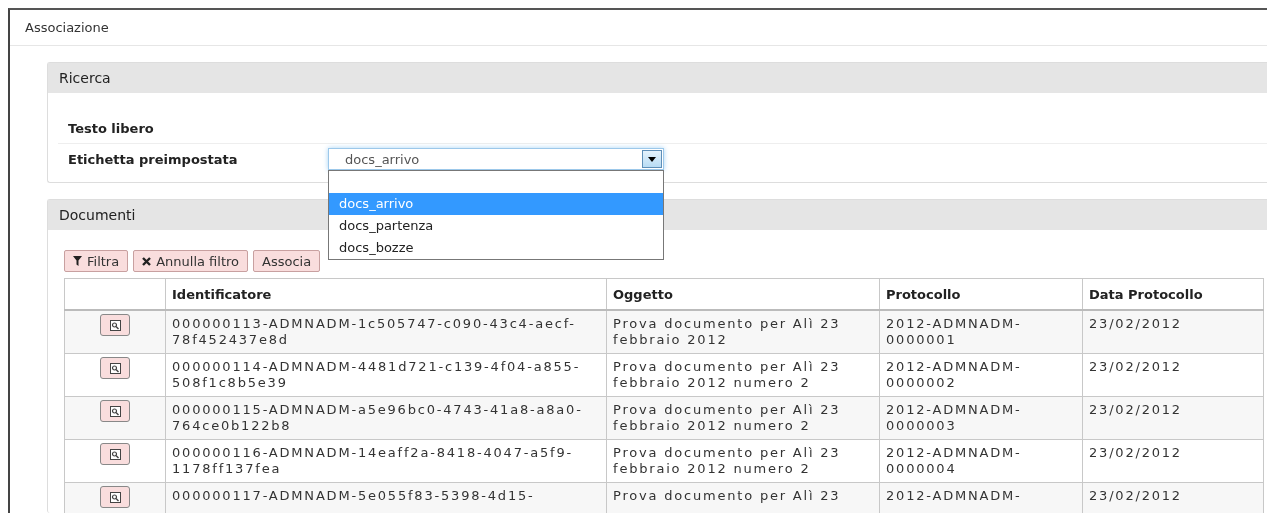 This screenshot has width=1267, height=513. Describe the element at coordinates (153, 159) in the screenshot. I see `field-label: Etichetta preimpostata` at that location.